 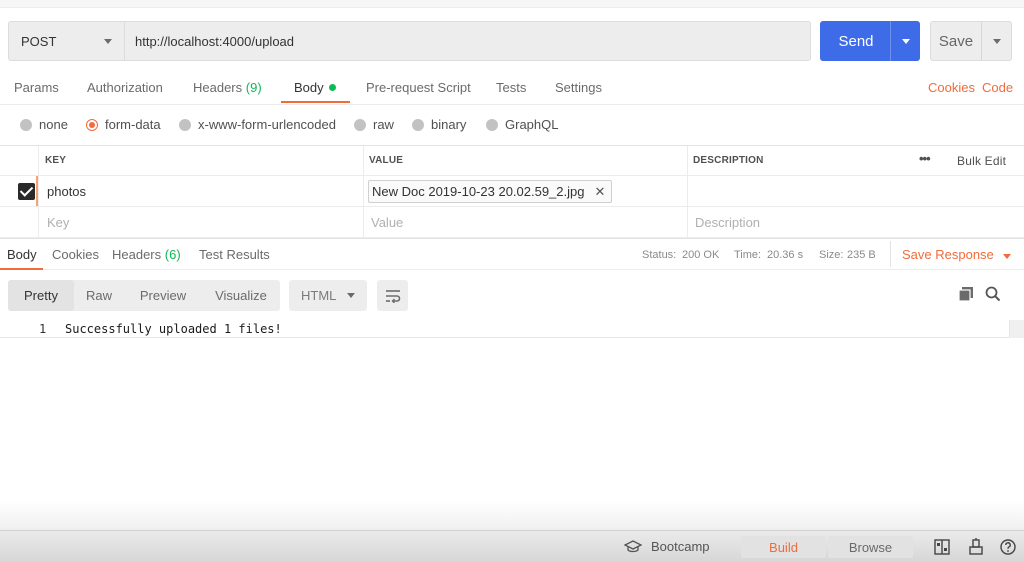 I want to click on help-icon-svg, so click(x=1008, y=547).